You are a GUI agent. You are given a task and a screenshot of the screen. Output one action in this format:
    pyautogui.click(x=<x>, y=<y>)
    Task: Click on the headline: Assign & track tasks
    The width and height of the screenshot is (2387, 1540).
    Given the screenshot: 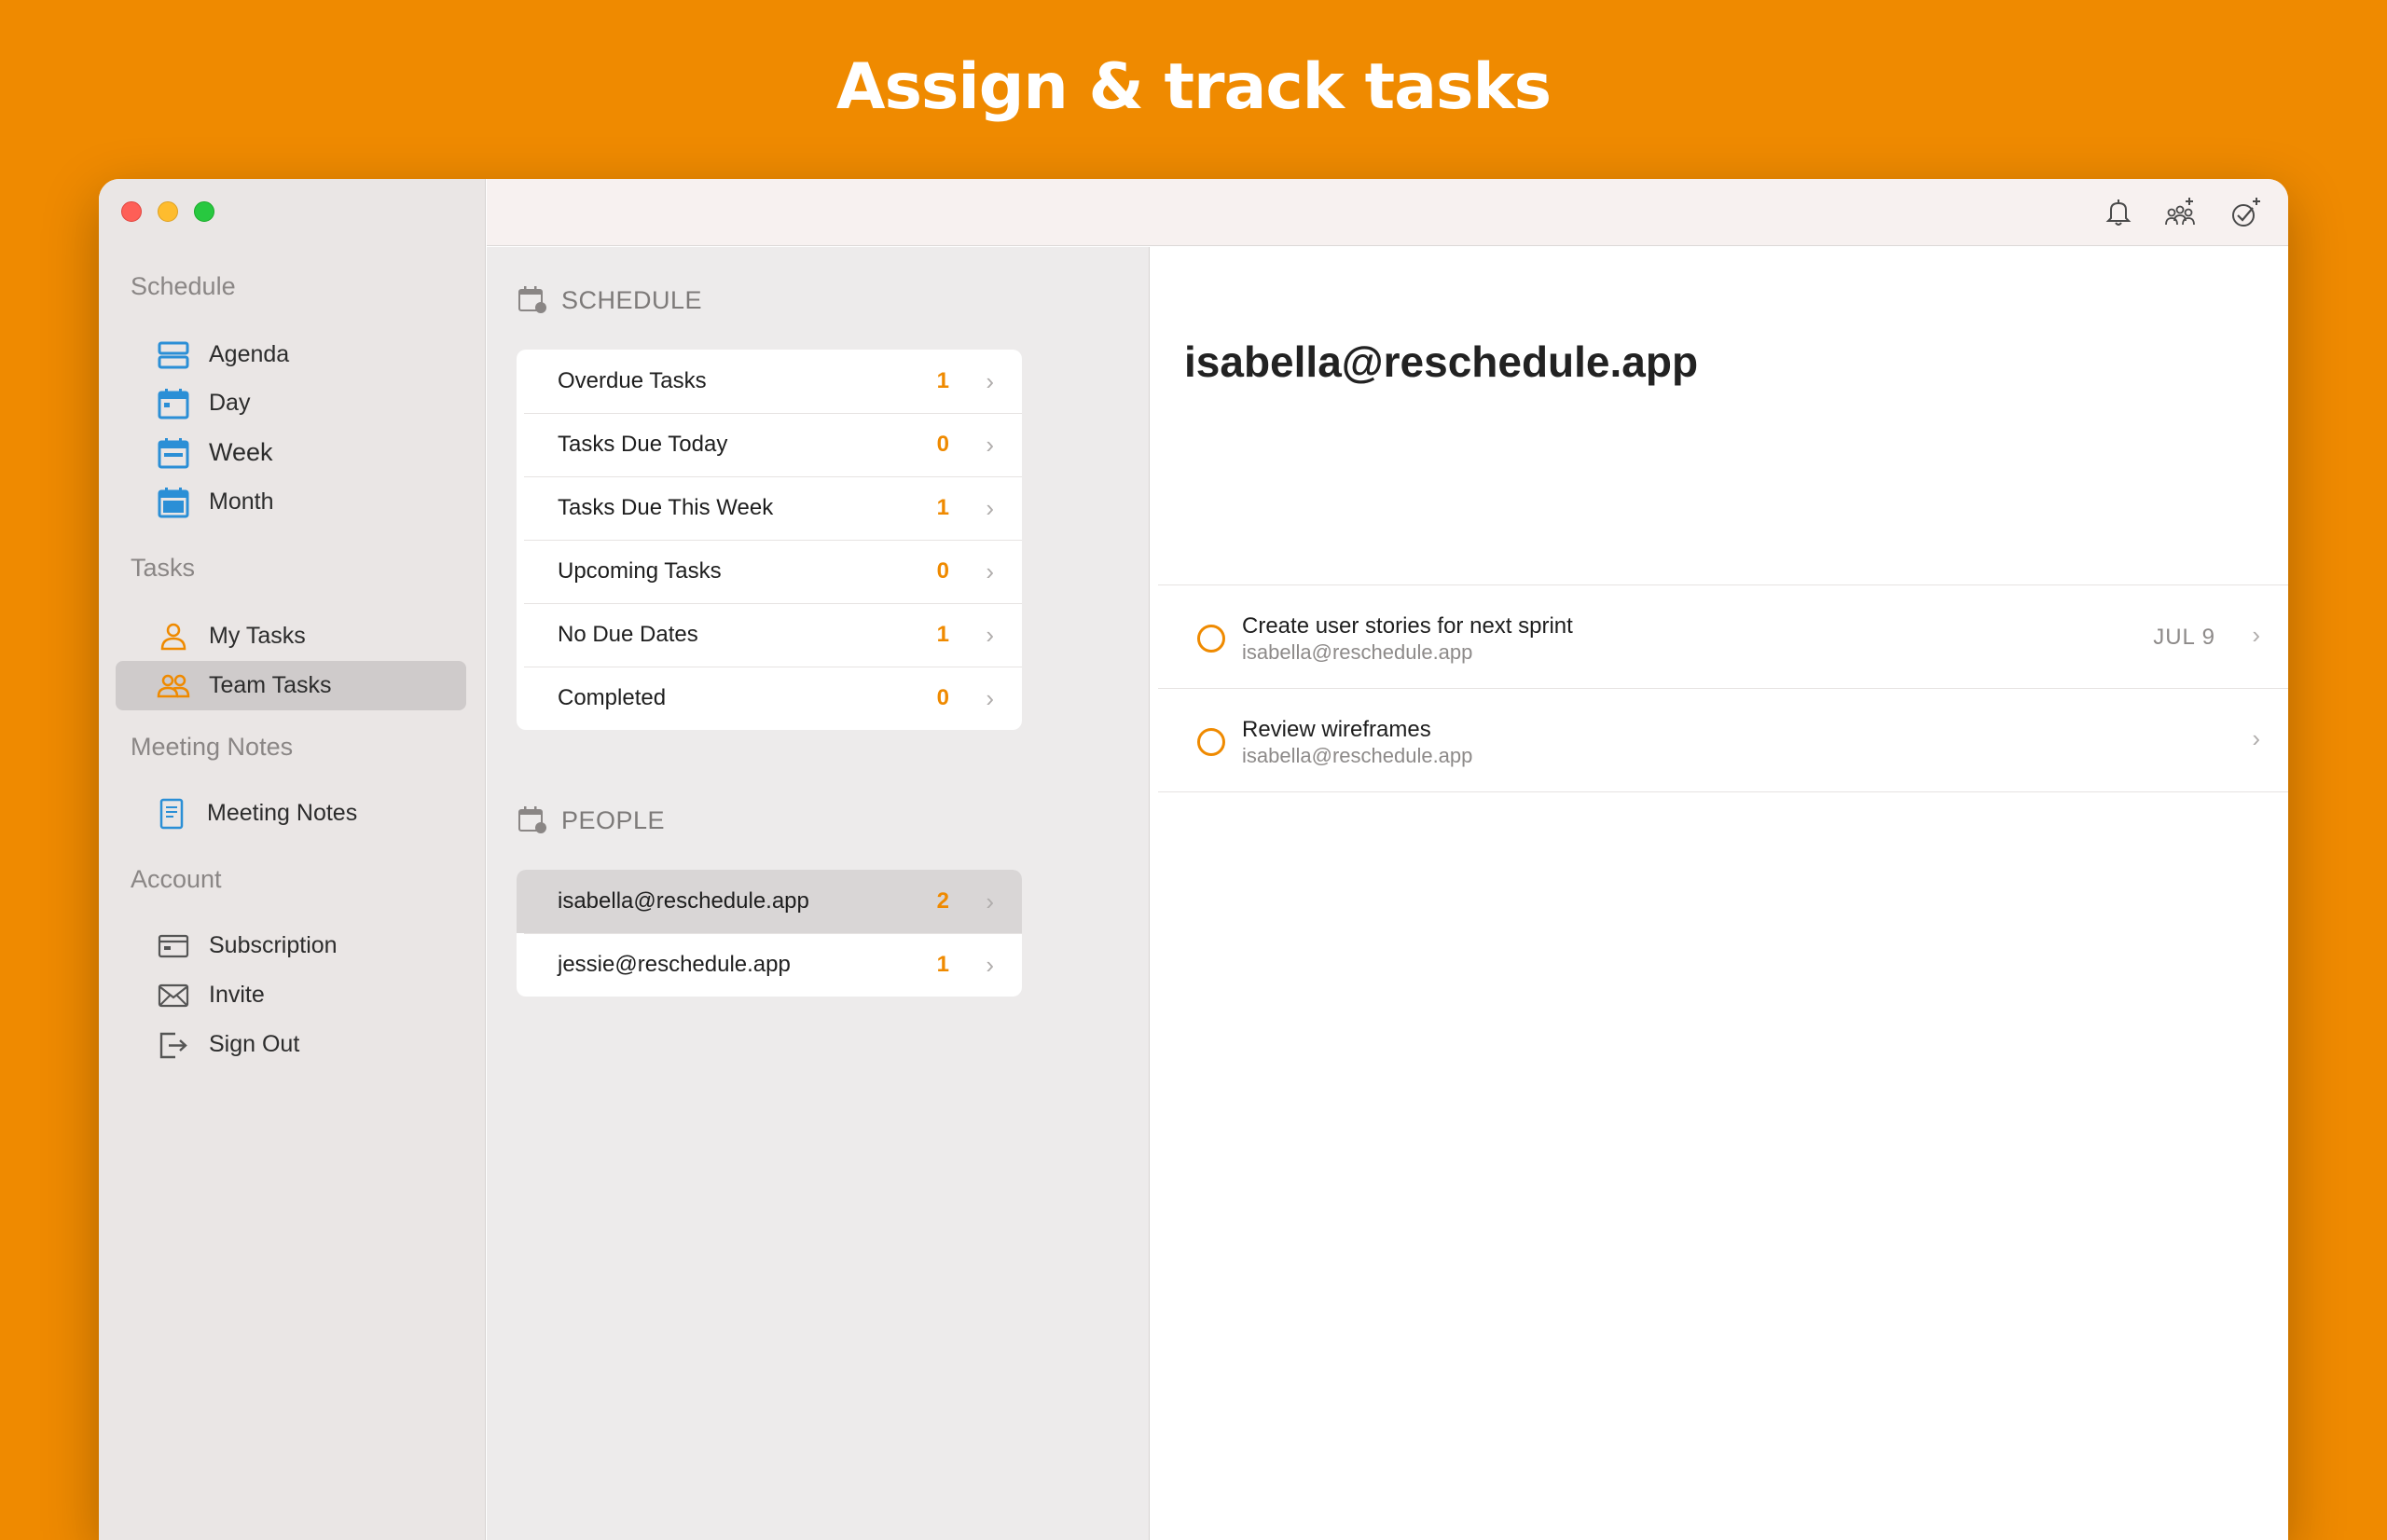 What is the action you would take?
    pyautogui.click(x=1193, y=87)
    